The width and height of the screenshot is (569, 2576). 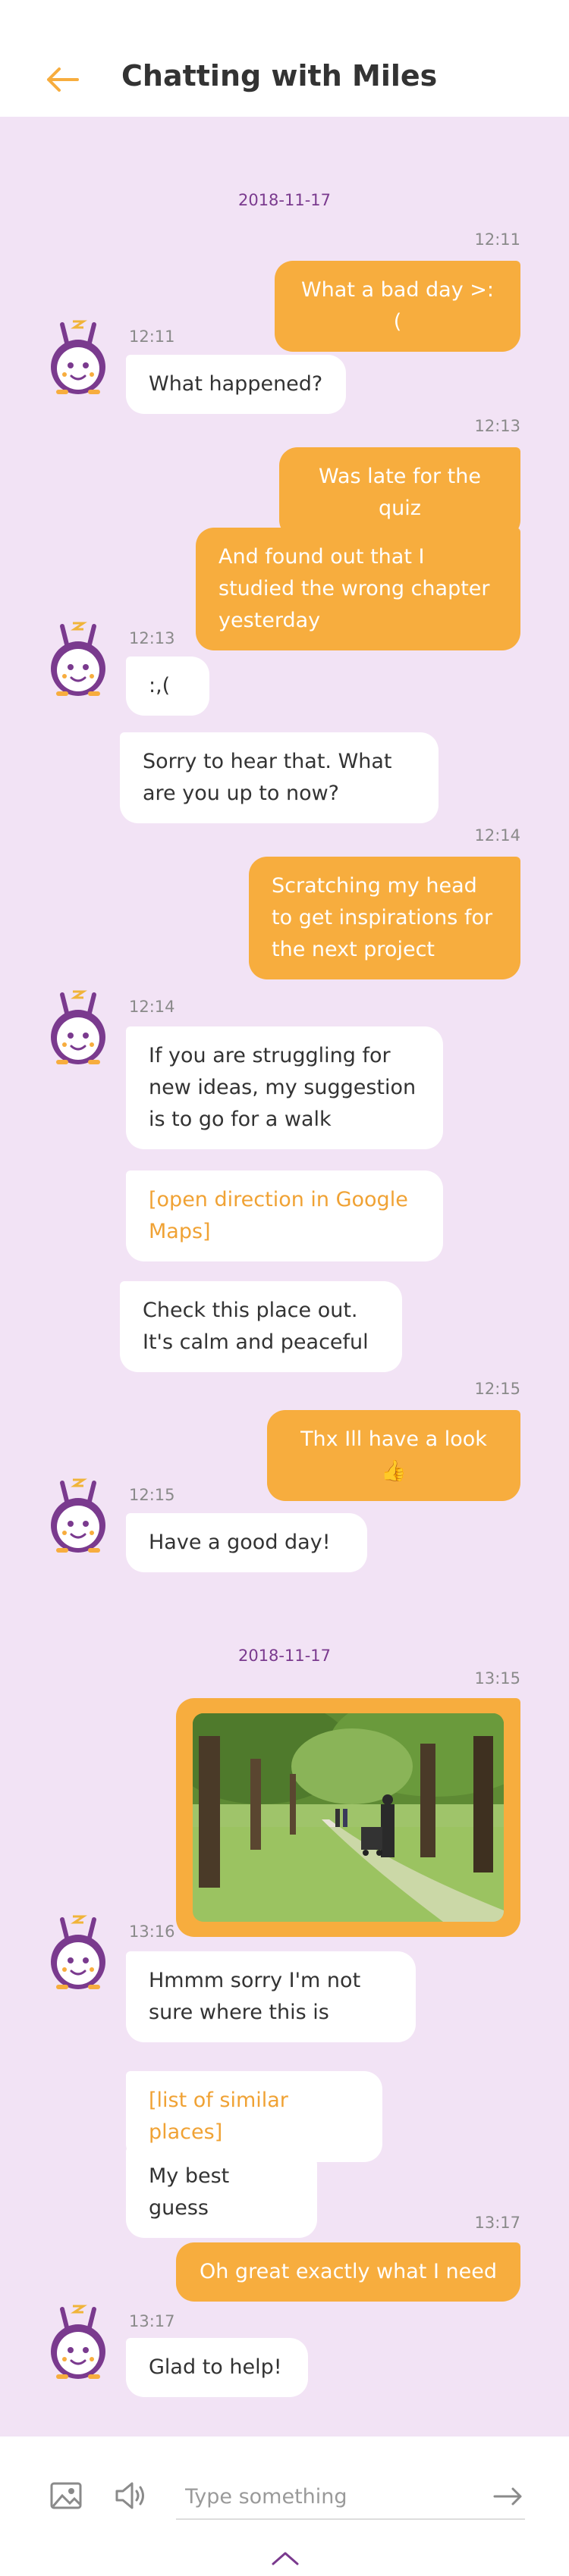 What do you see at coordinates (221, 2192) in the screenshot?
I see `bot-message: My best guess` at bounding box center [221, 2192].